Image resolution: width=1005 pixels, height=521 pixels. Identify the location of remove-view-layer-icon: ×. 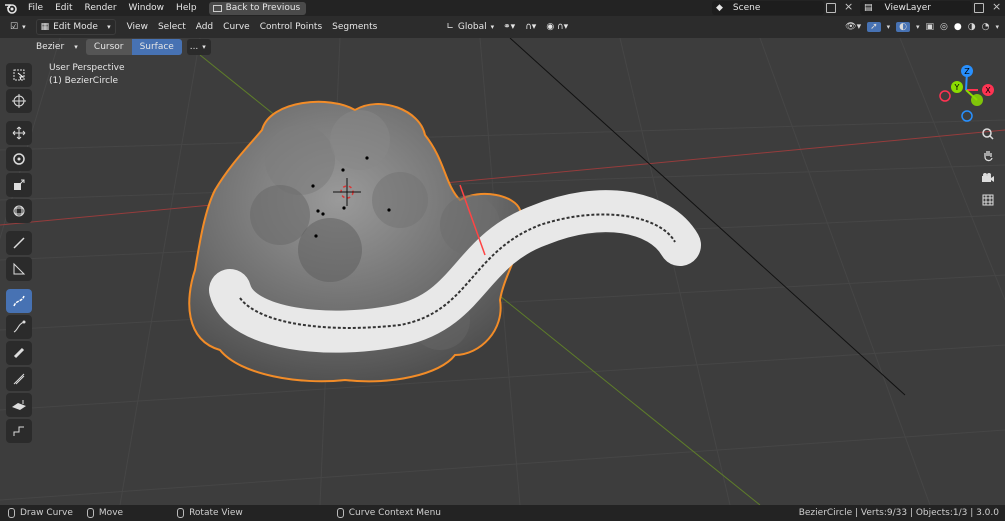
(996, 6).